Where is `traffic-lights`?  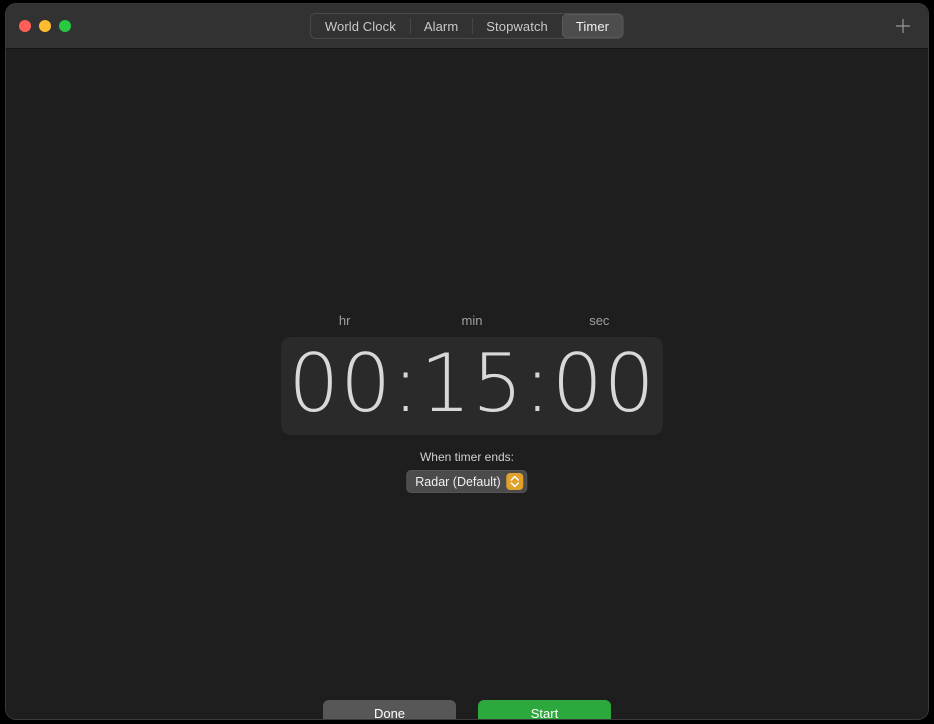 traffic-lights is located at coordinates (45, 26).